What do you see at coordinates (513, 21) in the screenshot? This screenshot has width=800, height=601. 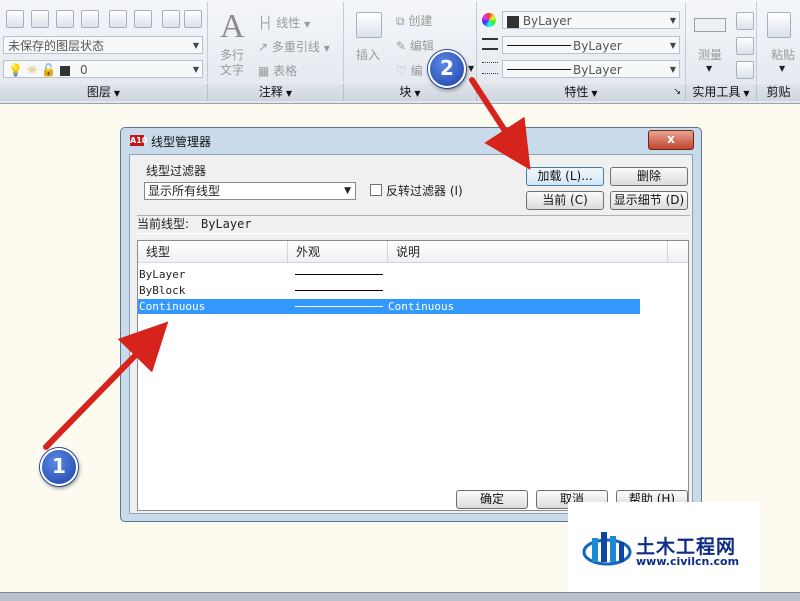 I see `color-swatch` at bounding box center [513, 21].